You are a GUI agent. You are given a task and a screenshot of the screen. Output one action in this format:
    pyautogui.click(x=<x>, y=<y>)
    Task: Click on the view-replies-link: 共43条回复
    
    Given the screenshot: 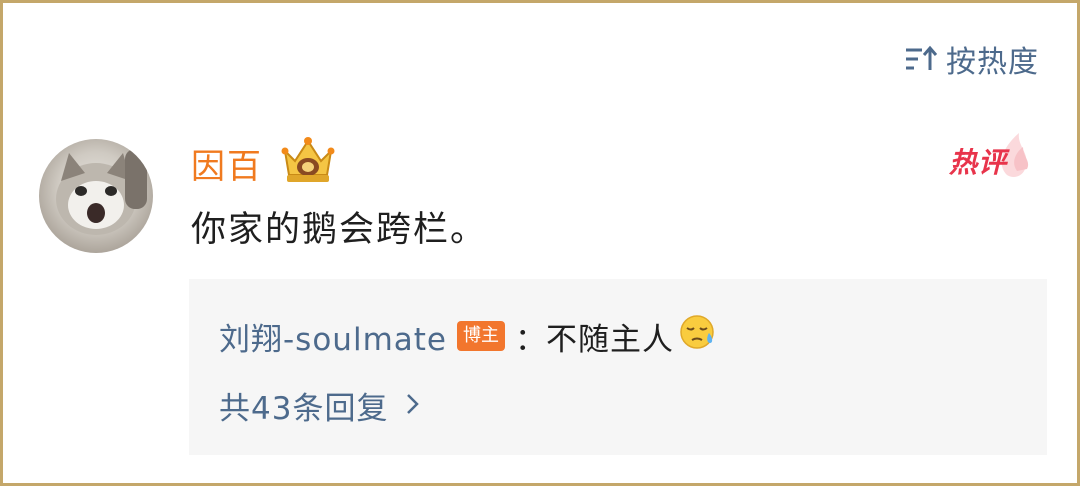 What is the action you would take?
    pyautogui.click(x=319, y=405)
    